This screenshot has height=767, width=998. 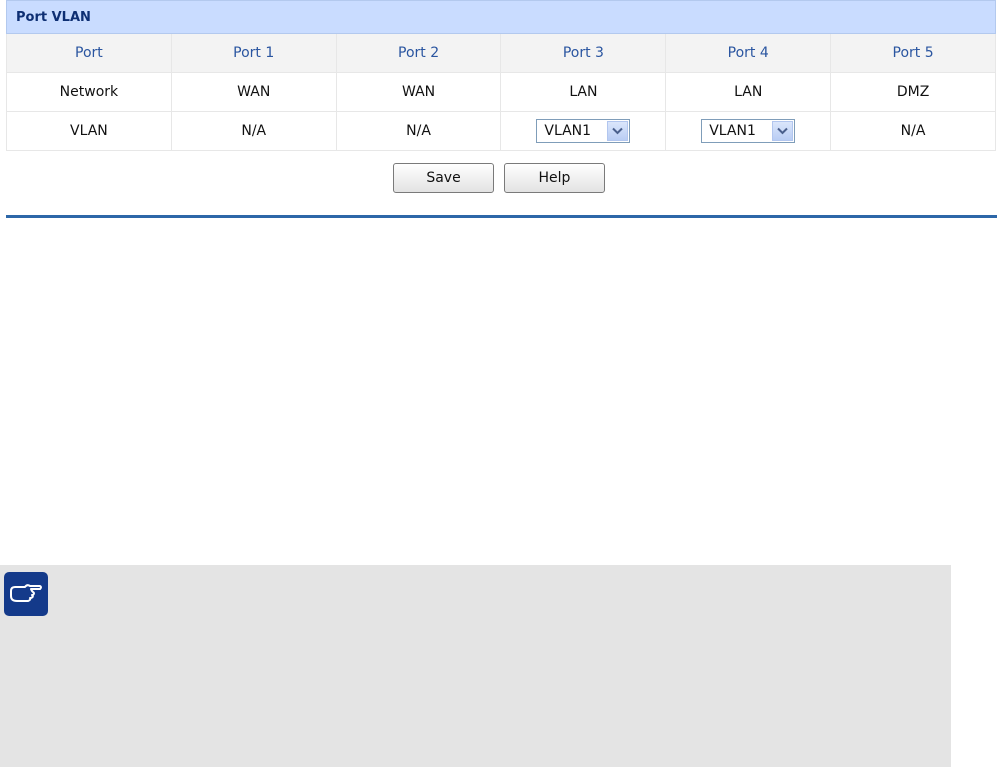 I want to click on column-header-port-1: Port 1, so click(x=253, y=53).